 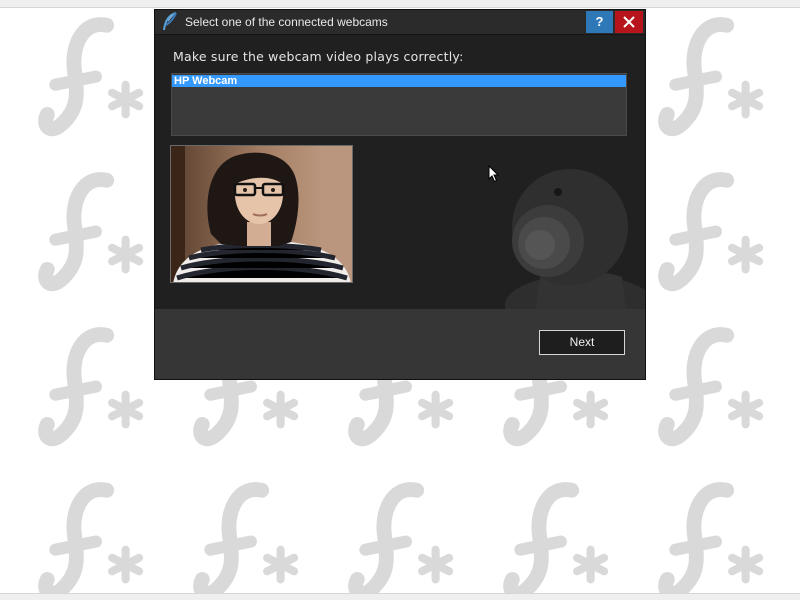 I want to click on close-button, so click(x=629, y=22).